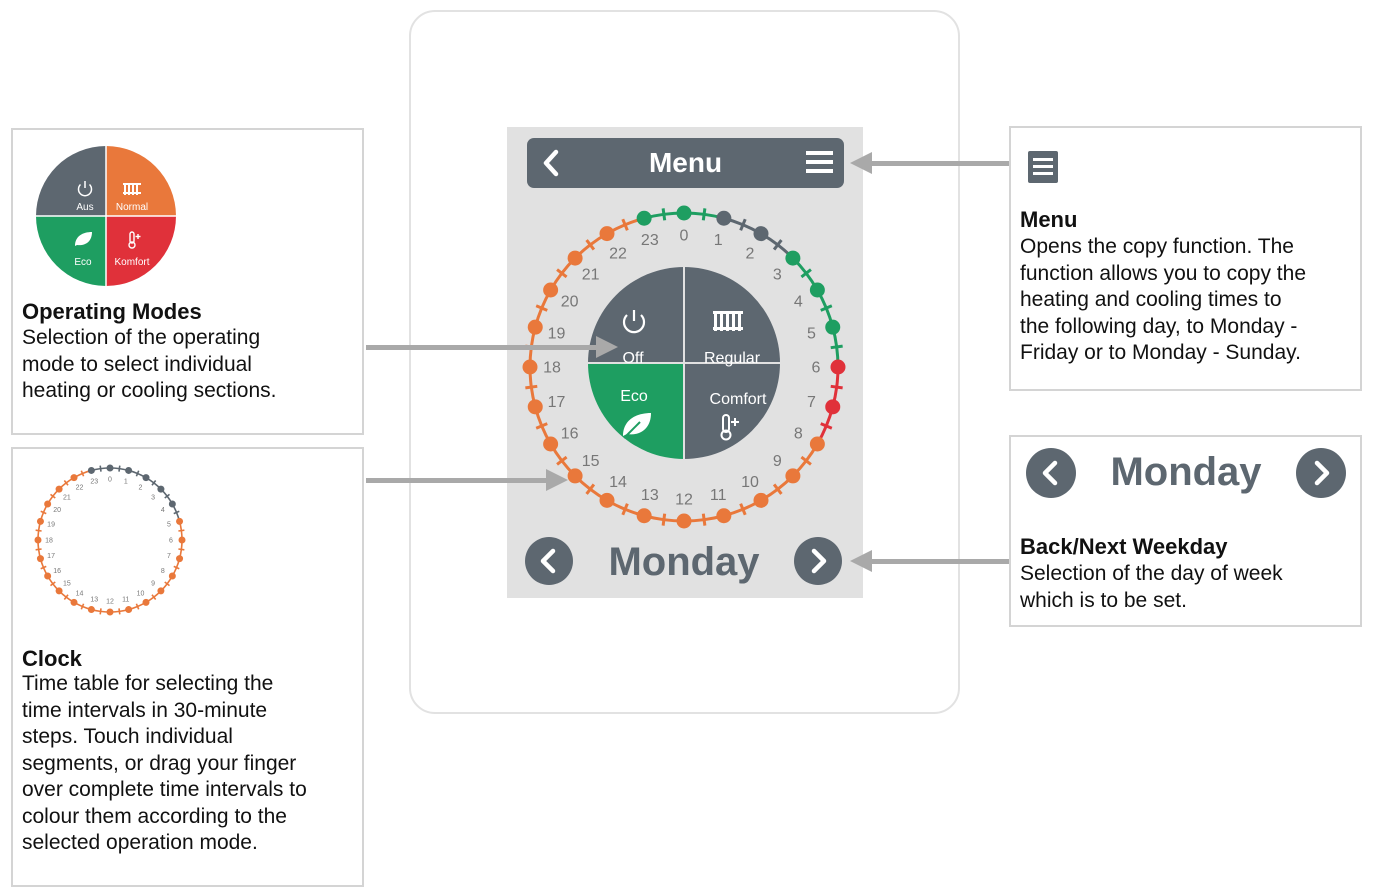 The width and height of the screenshot is (1389, 887). I want to click on arrow-head-clock, so click(557, 480).